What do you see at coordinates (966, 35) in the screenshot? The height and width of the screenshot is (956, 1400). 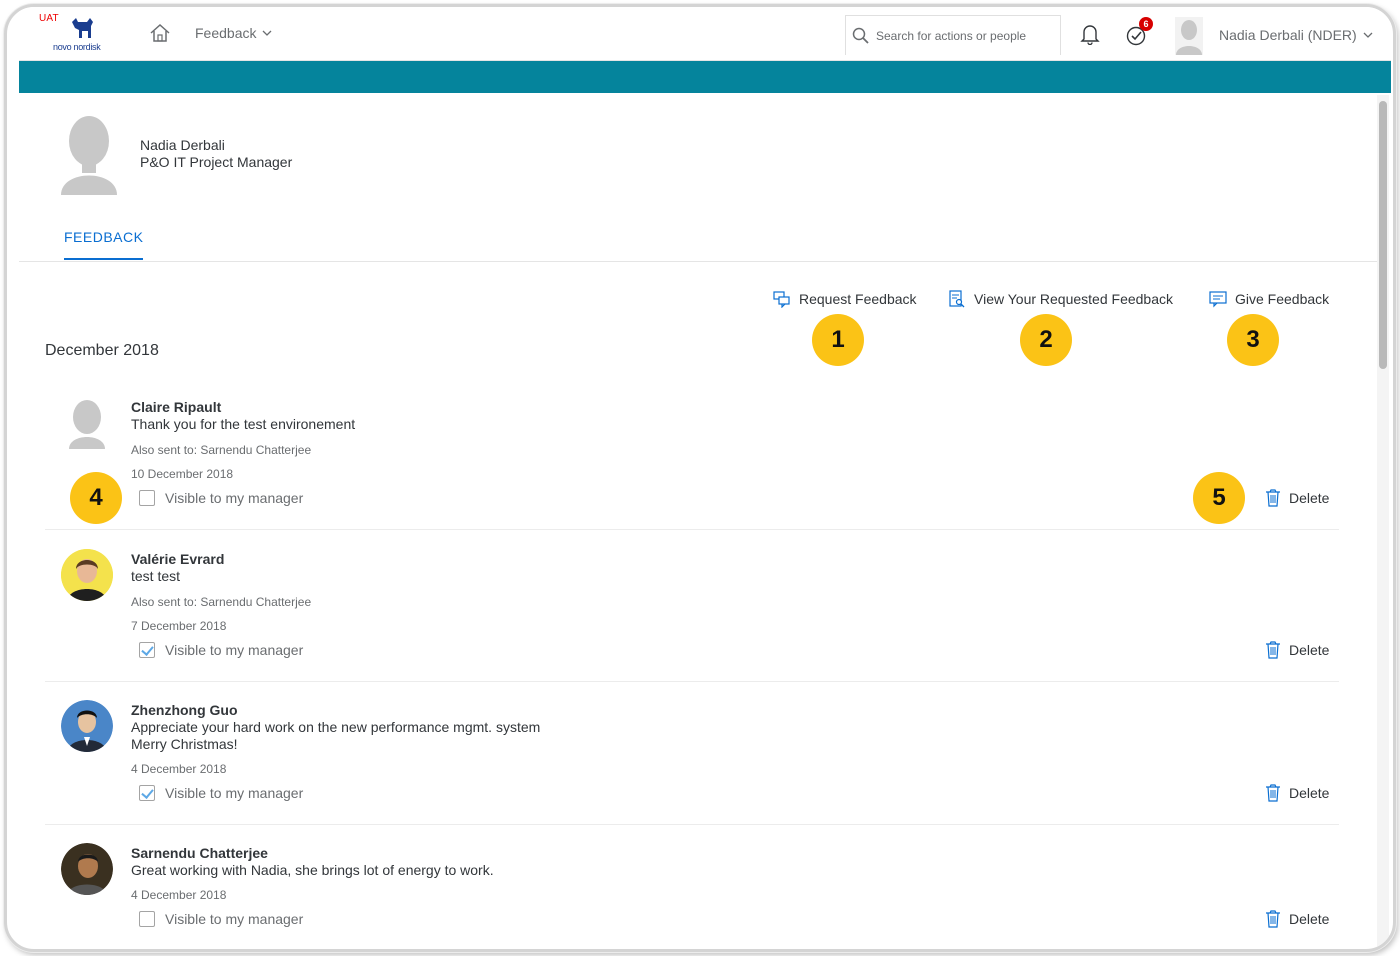 I see `search-input` at bounding box center [966, 35].